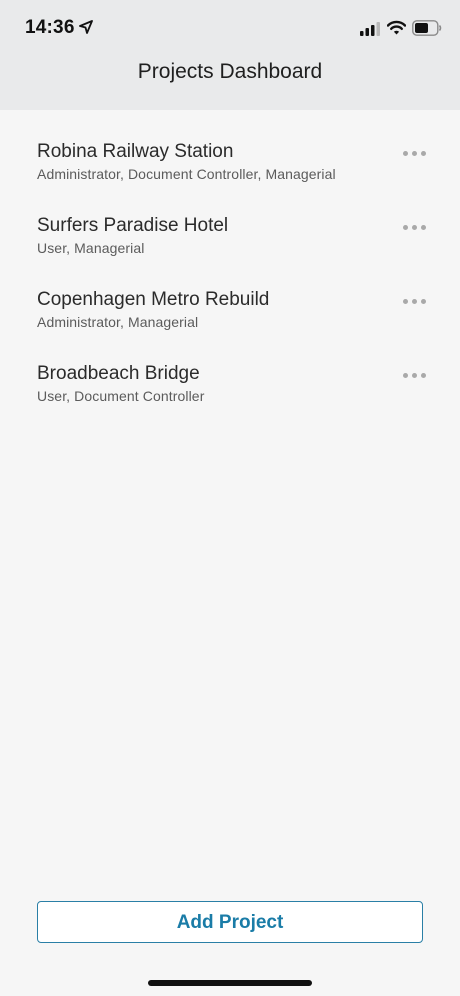  I want to click on project-list-item: Surfers Paradise Hotel User, Managerial, so click(230, 249).